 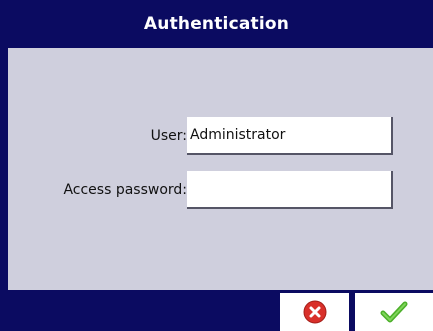 I want to click on user-row: User: Administrator, so click(x=220, y=136).